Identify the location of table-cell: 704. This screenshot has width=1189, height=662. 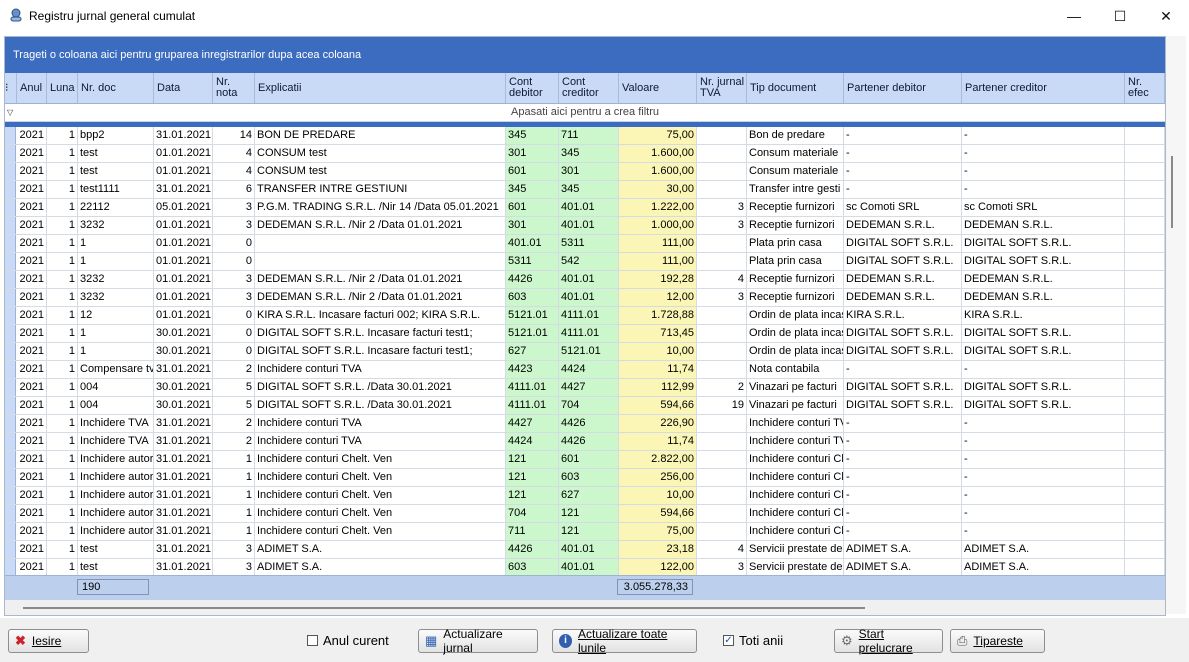
(589, 405).